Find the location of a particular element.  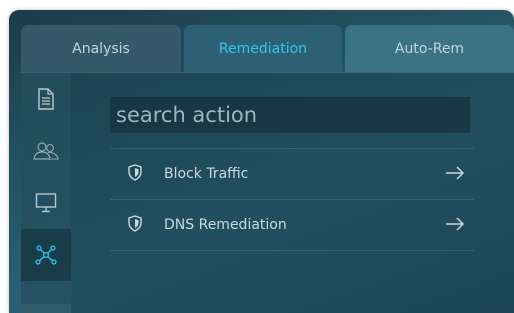

sidebar-item-users is located at coordinates (46, 151).